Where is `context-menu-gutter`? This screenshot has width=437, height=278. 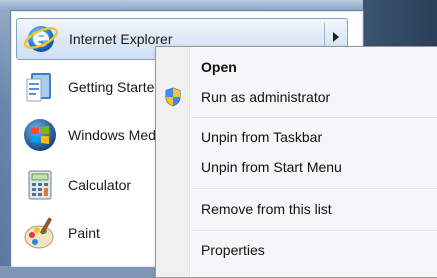 context-menu-gutter is located at coordinates (173, 162).